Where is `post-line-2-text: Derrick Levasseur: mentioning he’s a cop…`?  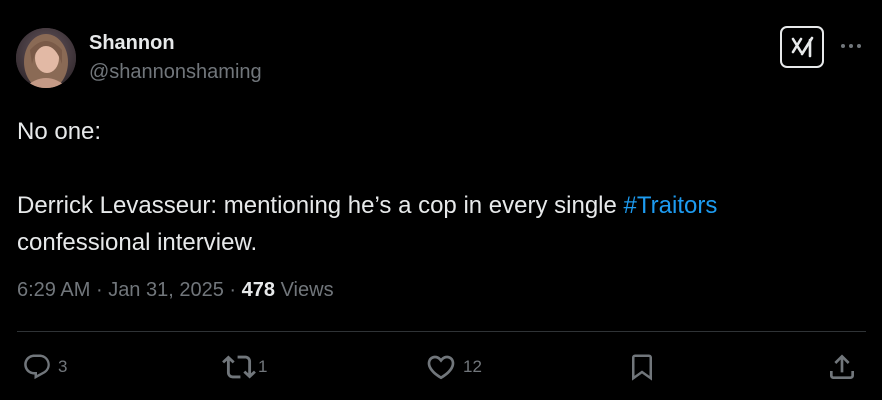
post-line-2-text: Derrick Levasseur: mentioning he’s a cop… is located at coordinates (320, 205).